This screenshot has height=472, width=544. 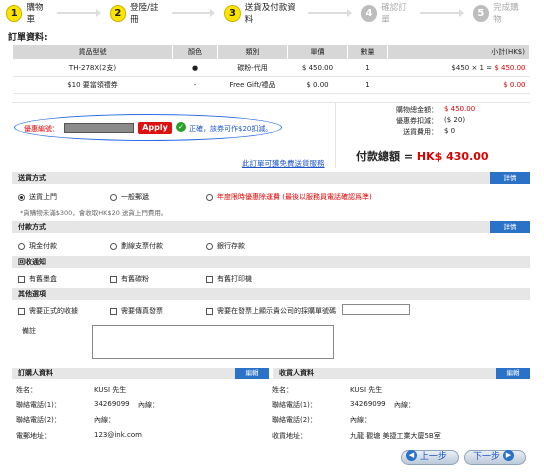 What do you see at coordinates (33, 436) in the screenshot?
I see `buyer-email-label: 電郵地址：` at bounding box center [33, 436].